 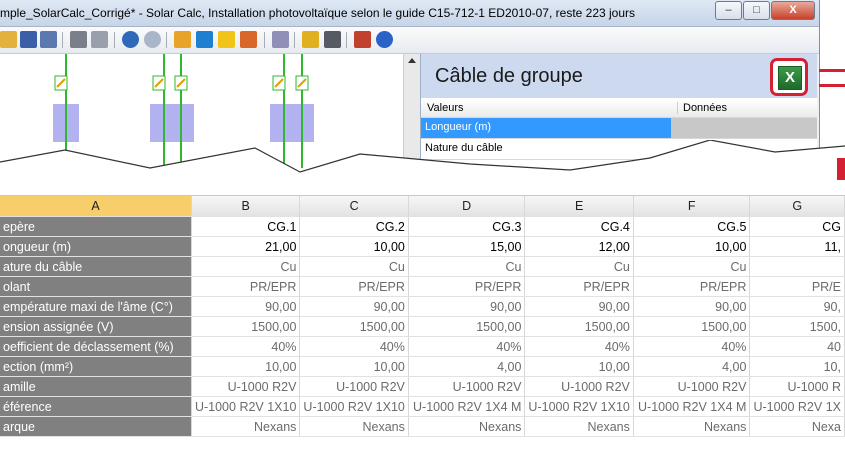 What do you see at coordinates (48, 39) in the screenshot?
I see `save-as-icon` at bounding box center [48, 39].